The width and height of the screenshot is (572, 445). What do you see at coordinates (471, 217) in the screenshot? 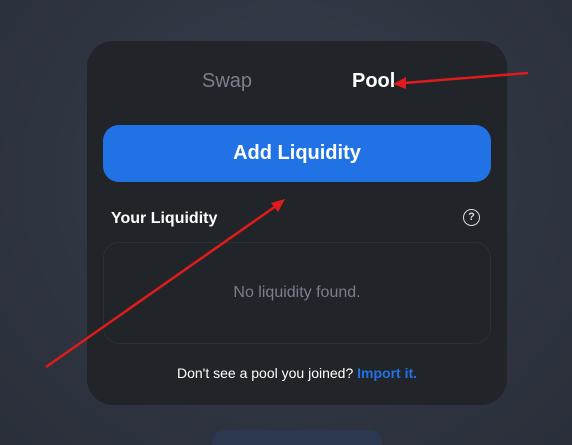
I see `question-circle-icon: ?` at bounding box center [471, 217].